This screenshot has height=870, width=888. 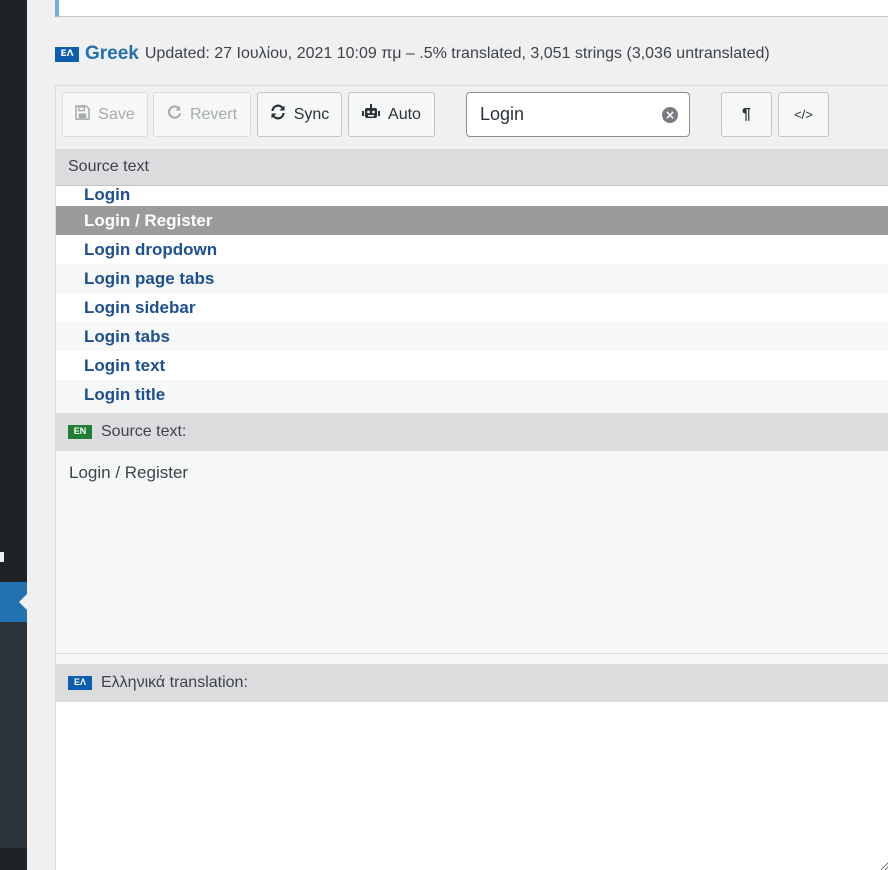 What do you see at coordinates (108, 166) in the screenshot?
I see `string-list-header-label: Source text` at bounding box center [108, 166].